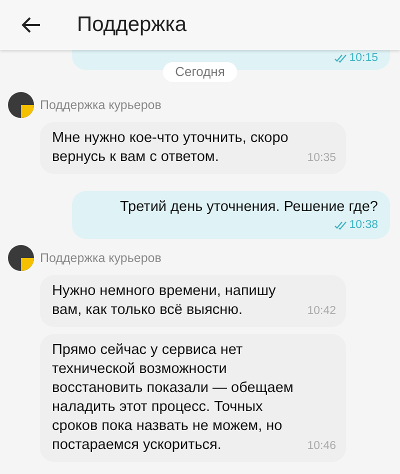  Describe the element at coordinates (321, 158) in the screenshot. I see `message-time: 10:35` at that location.